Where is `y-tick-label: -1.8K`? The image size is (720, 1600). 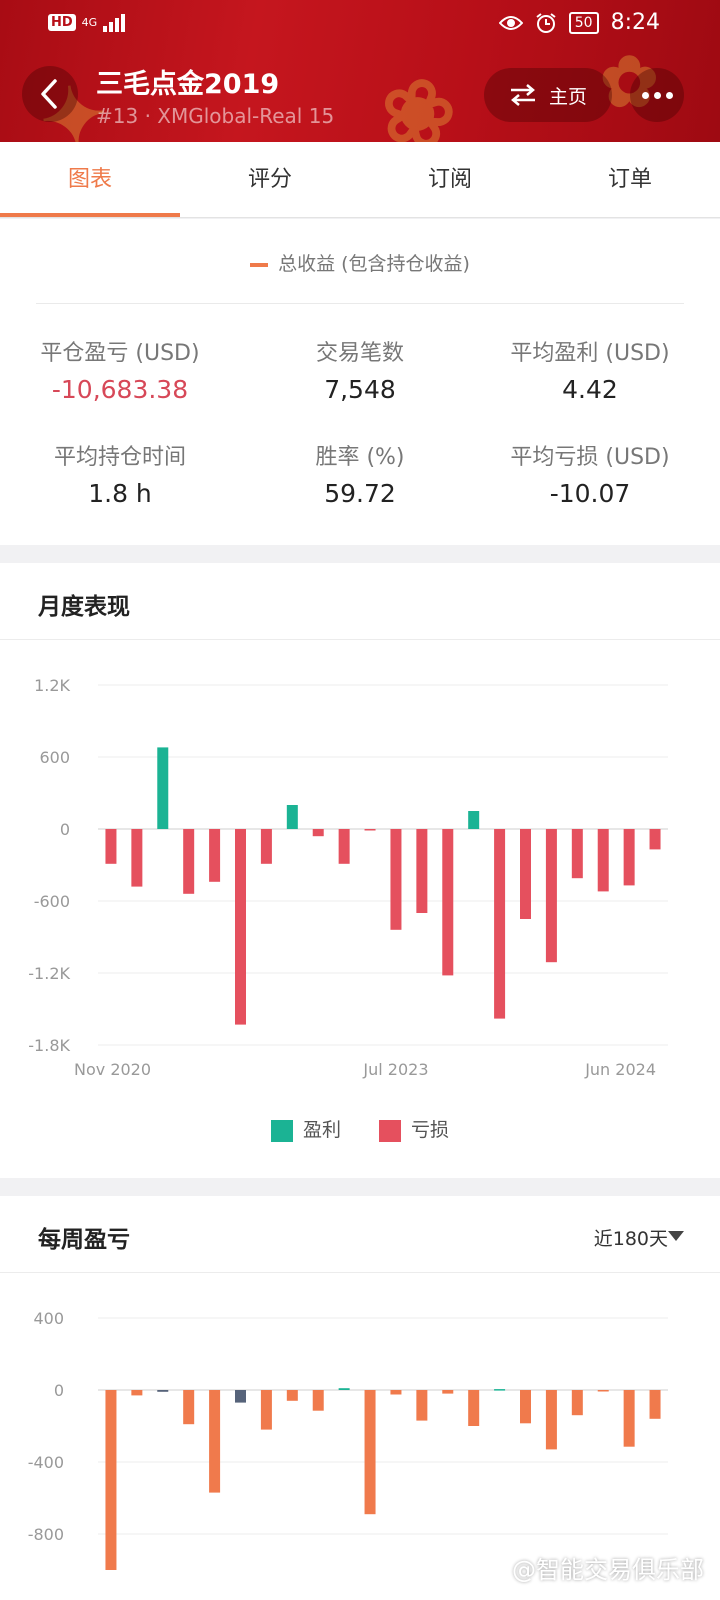
y-tick-label: -1.8K is located at coordinates (49, 1045).